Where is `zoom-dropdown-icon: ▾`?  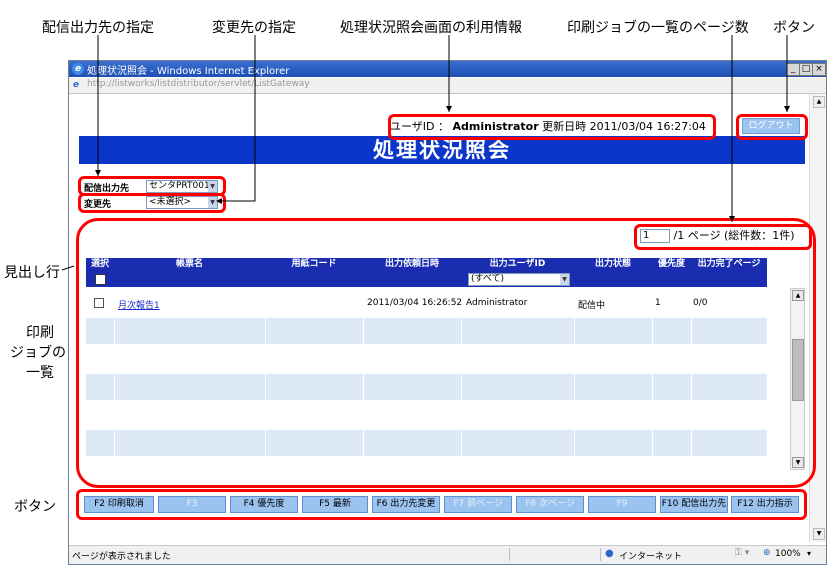
zoom-dropdown-icon: ▾ is located at coordinates (809, 553).